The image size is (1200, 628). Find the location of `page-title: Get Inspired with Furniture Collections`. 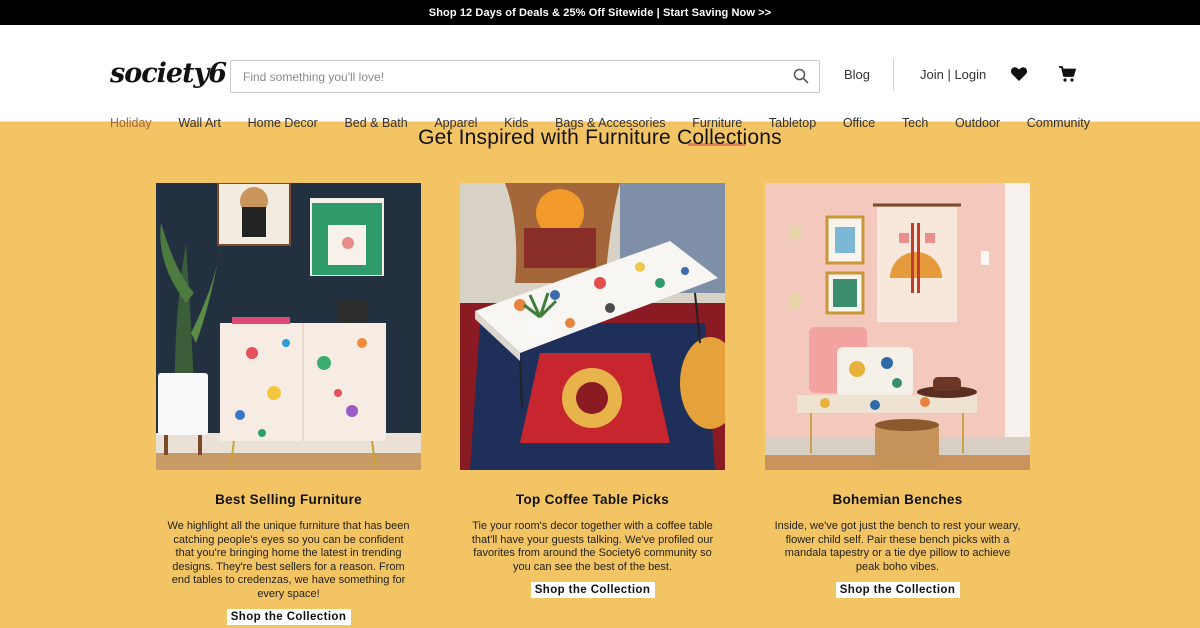

page-title: Get Inspired with Furniture Collections is located at coordinates (600, 137).